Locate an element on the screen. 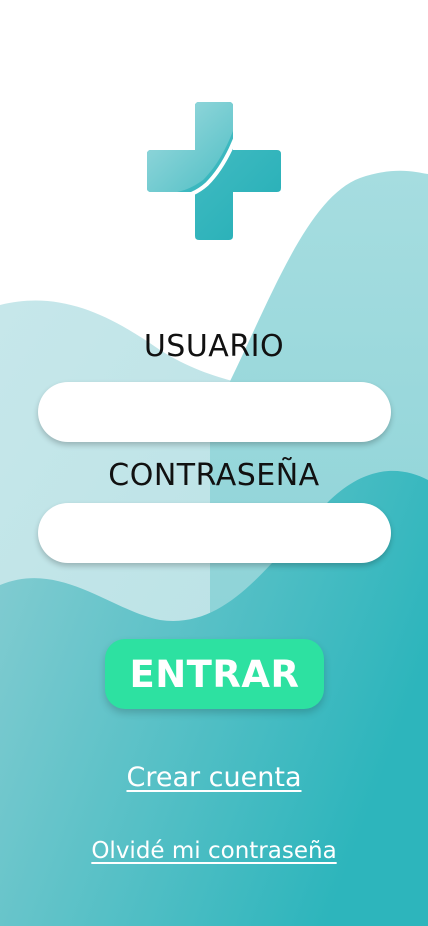 The height and width of the screenshot is (926, 428). medical-cross-icon is located at coordinates (214, 171).